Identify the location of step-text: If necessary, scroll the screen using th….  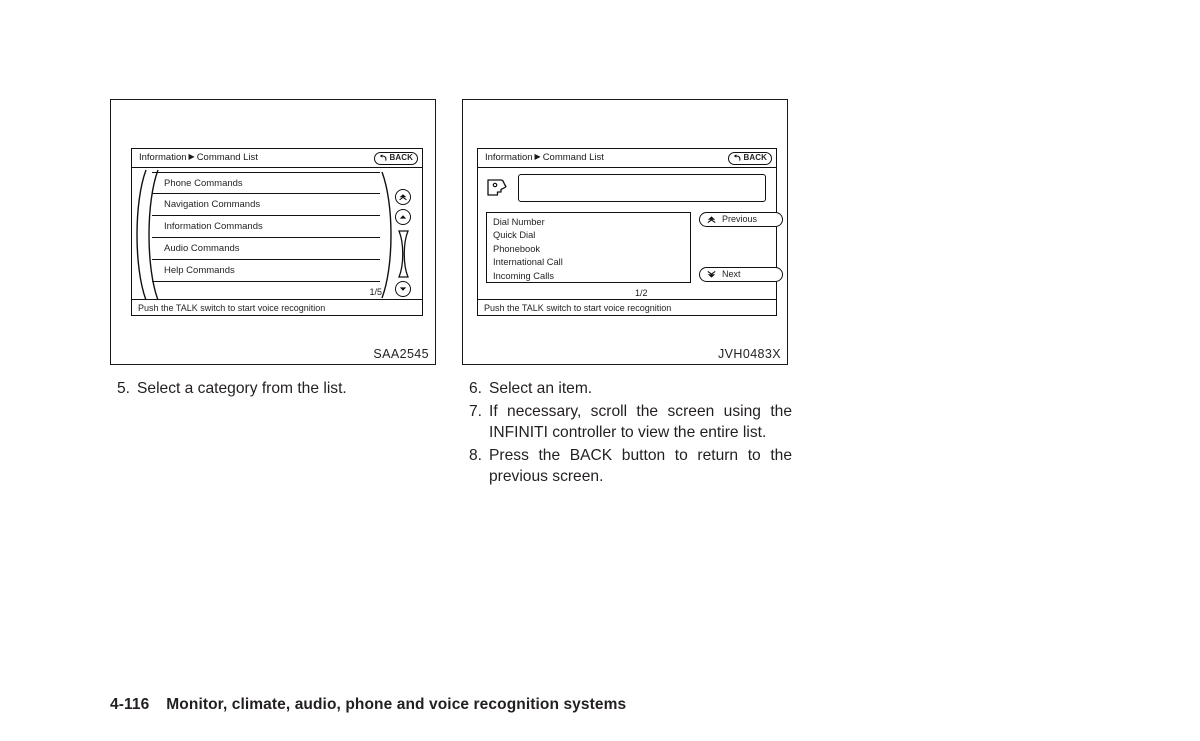
(640, 422).